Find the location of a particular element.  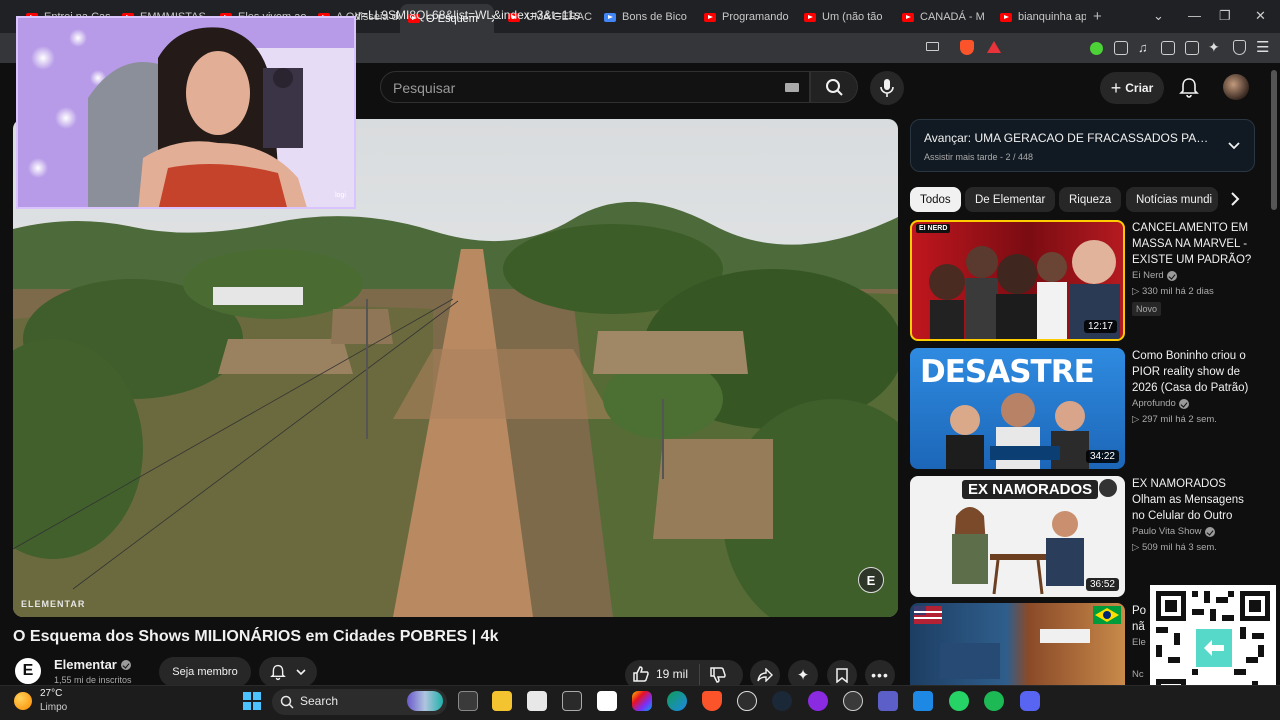

sparkle-icon: ✦ is located at coordinates (803, 675).